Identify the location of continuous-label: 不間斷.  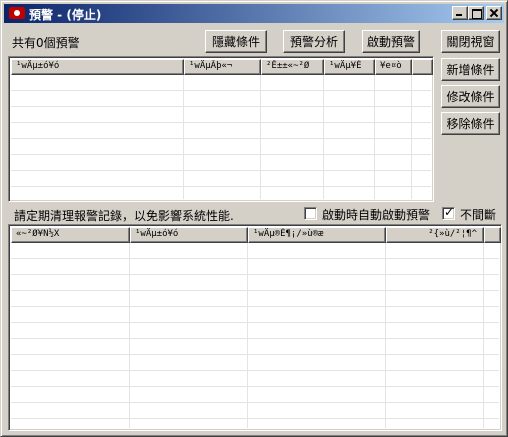
(478, 214).